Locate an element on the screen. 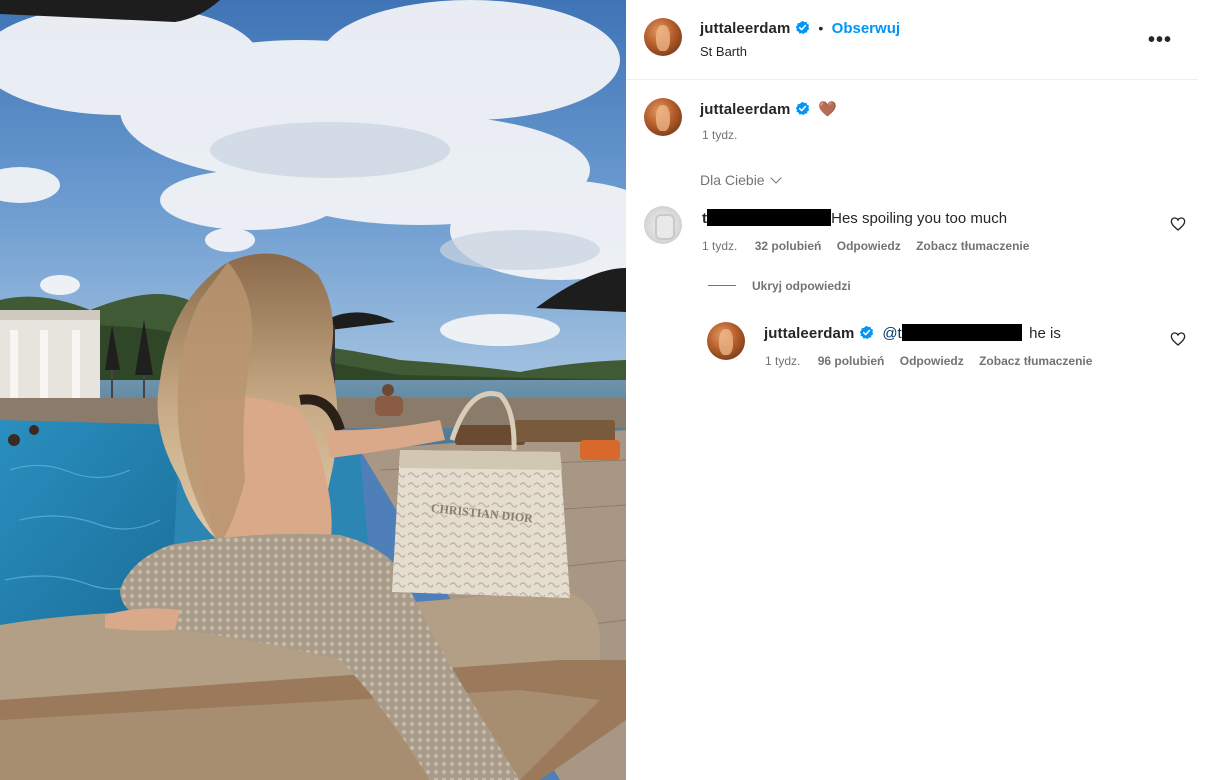 This screenshot has width=1216, height=780. post-header: juttaleerdam • Obserwuj St Barth ••• is located at coordinates (912, 40).